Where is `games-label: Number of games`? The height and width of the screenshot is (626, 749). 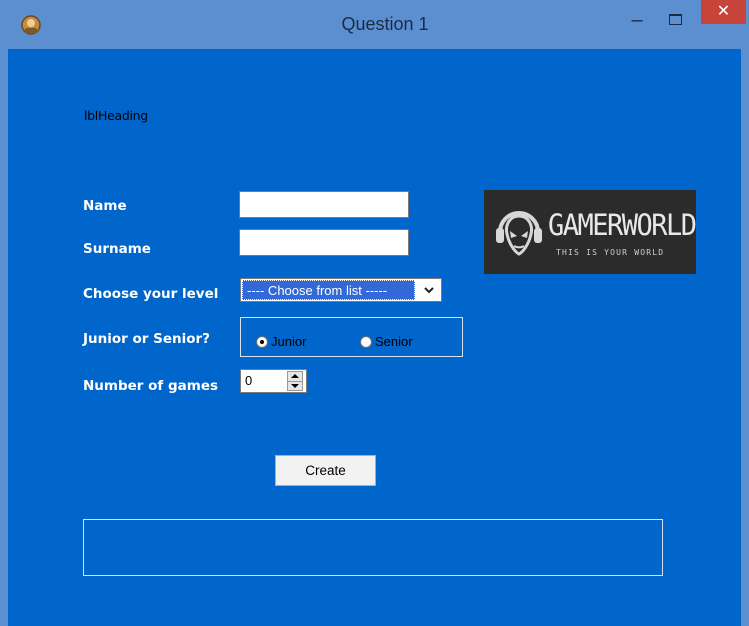 games-label: Number of games is located at coordinates (151, 386).